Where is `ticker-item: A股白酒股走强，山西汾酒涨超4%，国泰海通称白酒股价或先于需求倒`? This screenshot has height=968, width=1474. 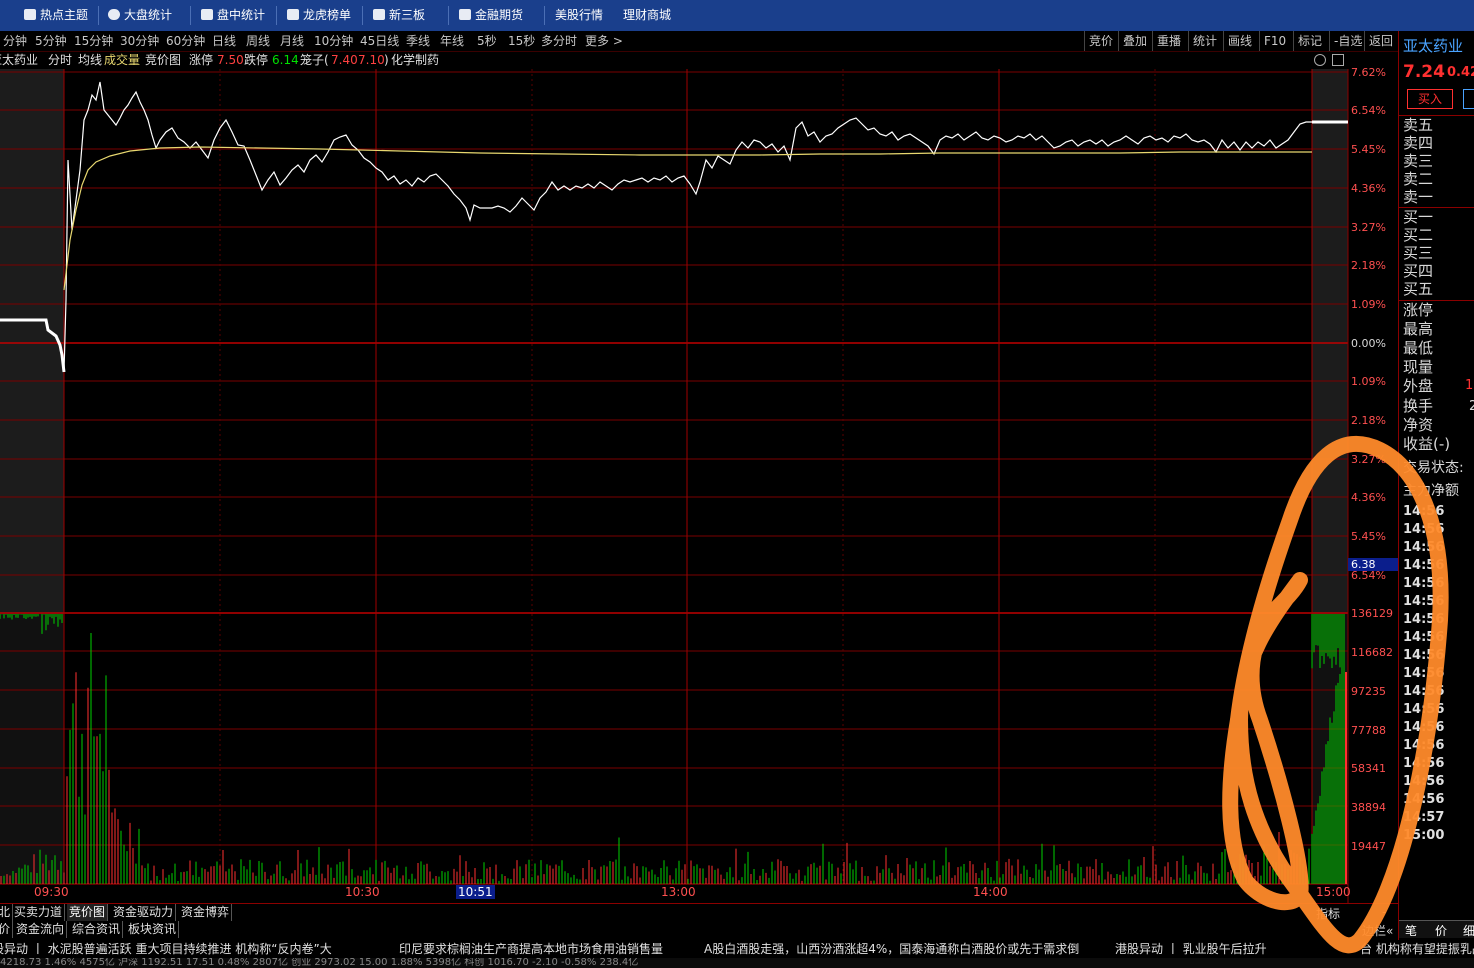
ticker-item: A股白酒股走强，山西汾酒涨超4%，国泰海通称白酒股价或先于需求倒 is located at coordinates (891, 949).